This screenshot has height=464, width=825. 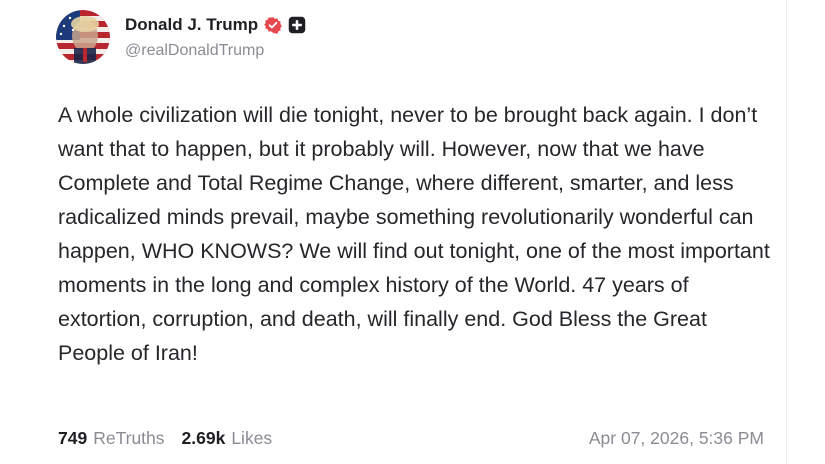 I want to click on plus-badge-icon, so click(x=297, y=25).